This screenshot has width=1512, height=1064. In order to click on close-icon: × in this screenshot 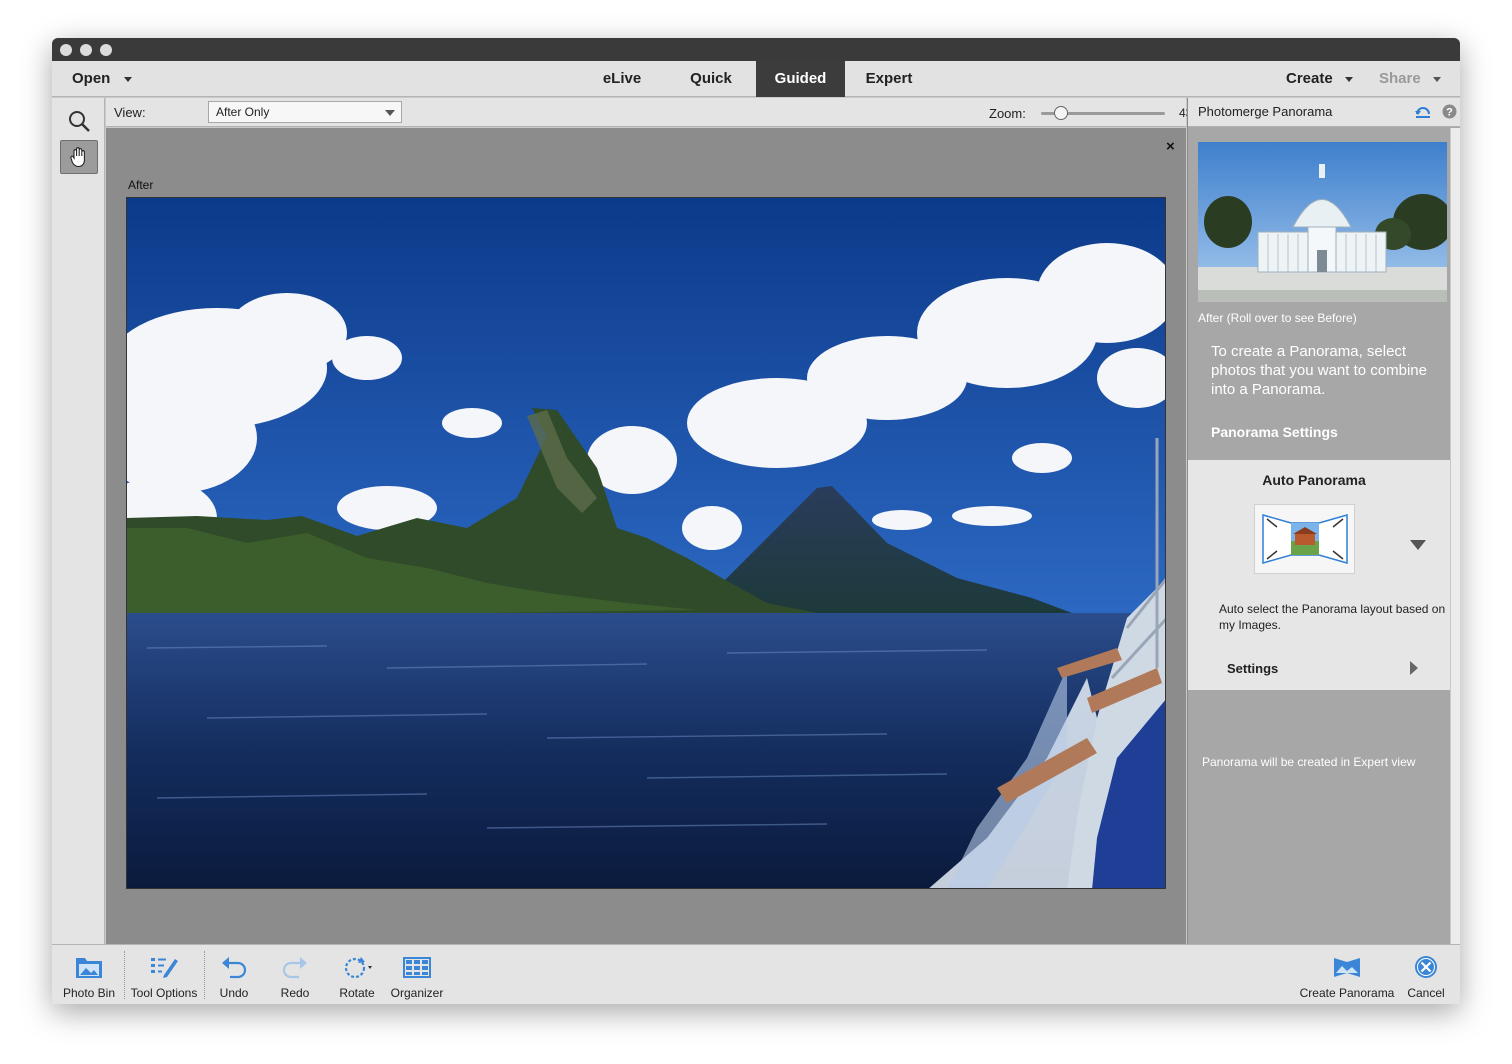, I will do `click(1170, 146)`.